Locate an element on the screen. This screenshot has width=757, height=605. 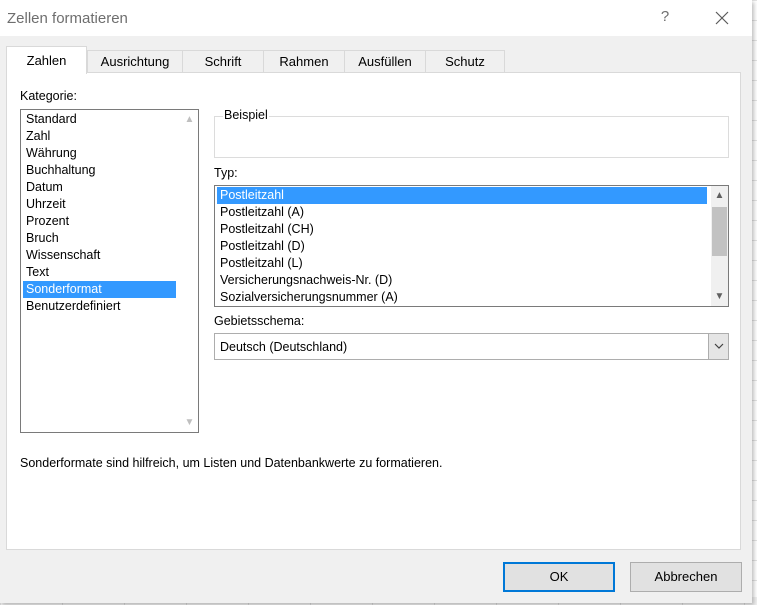
category-item-zahl: Zahl is located at coordinates (101, 136).